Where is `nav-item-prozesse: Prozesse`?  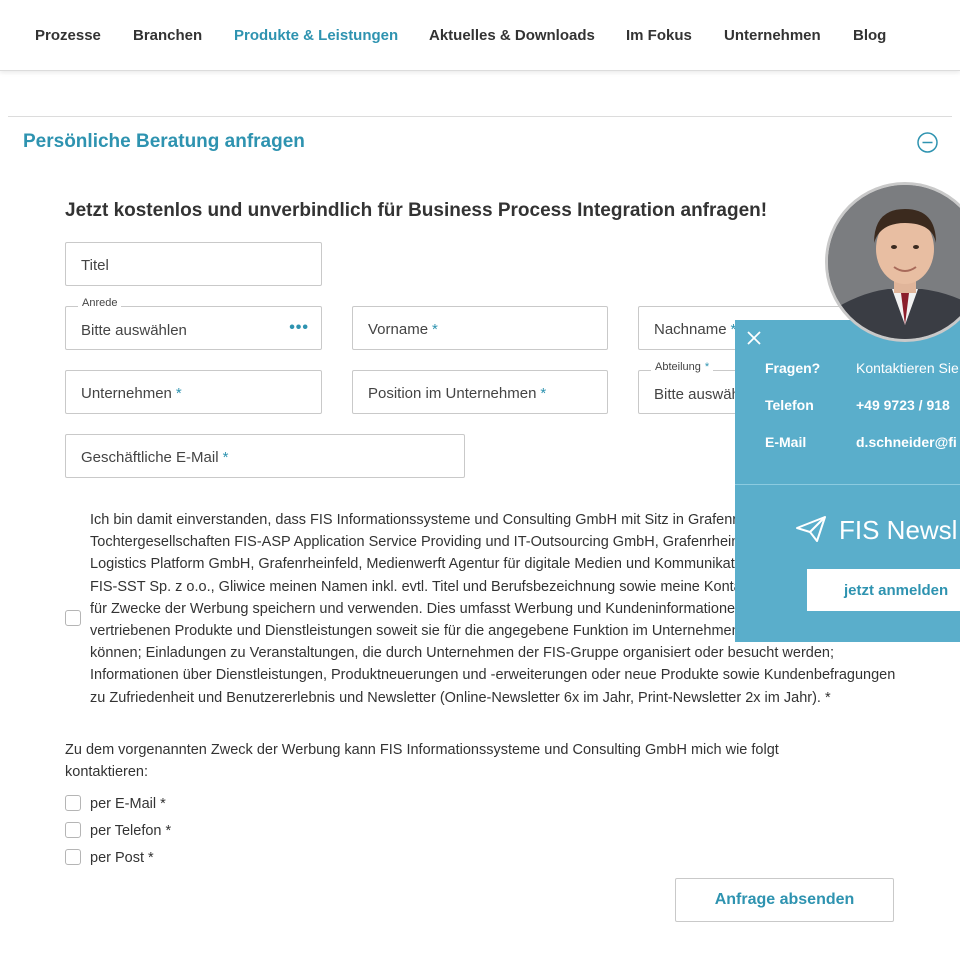 nav-item-prozesse: Prozesse is located at coordinates (68, 35).